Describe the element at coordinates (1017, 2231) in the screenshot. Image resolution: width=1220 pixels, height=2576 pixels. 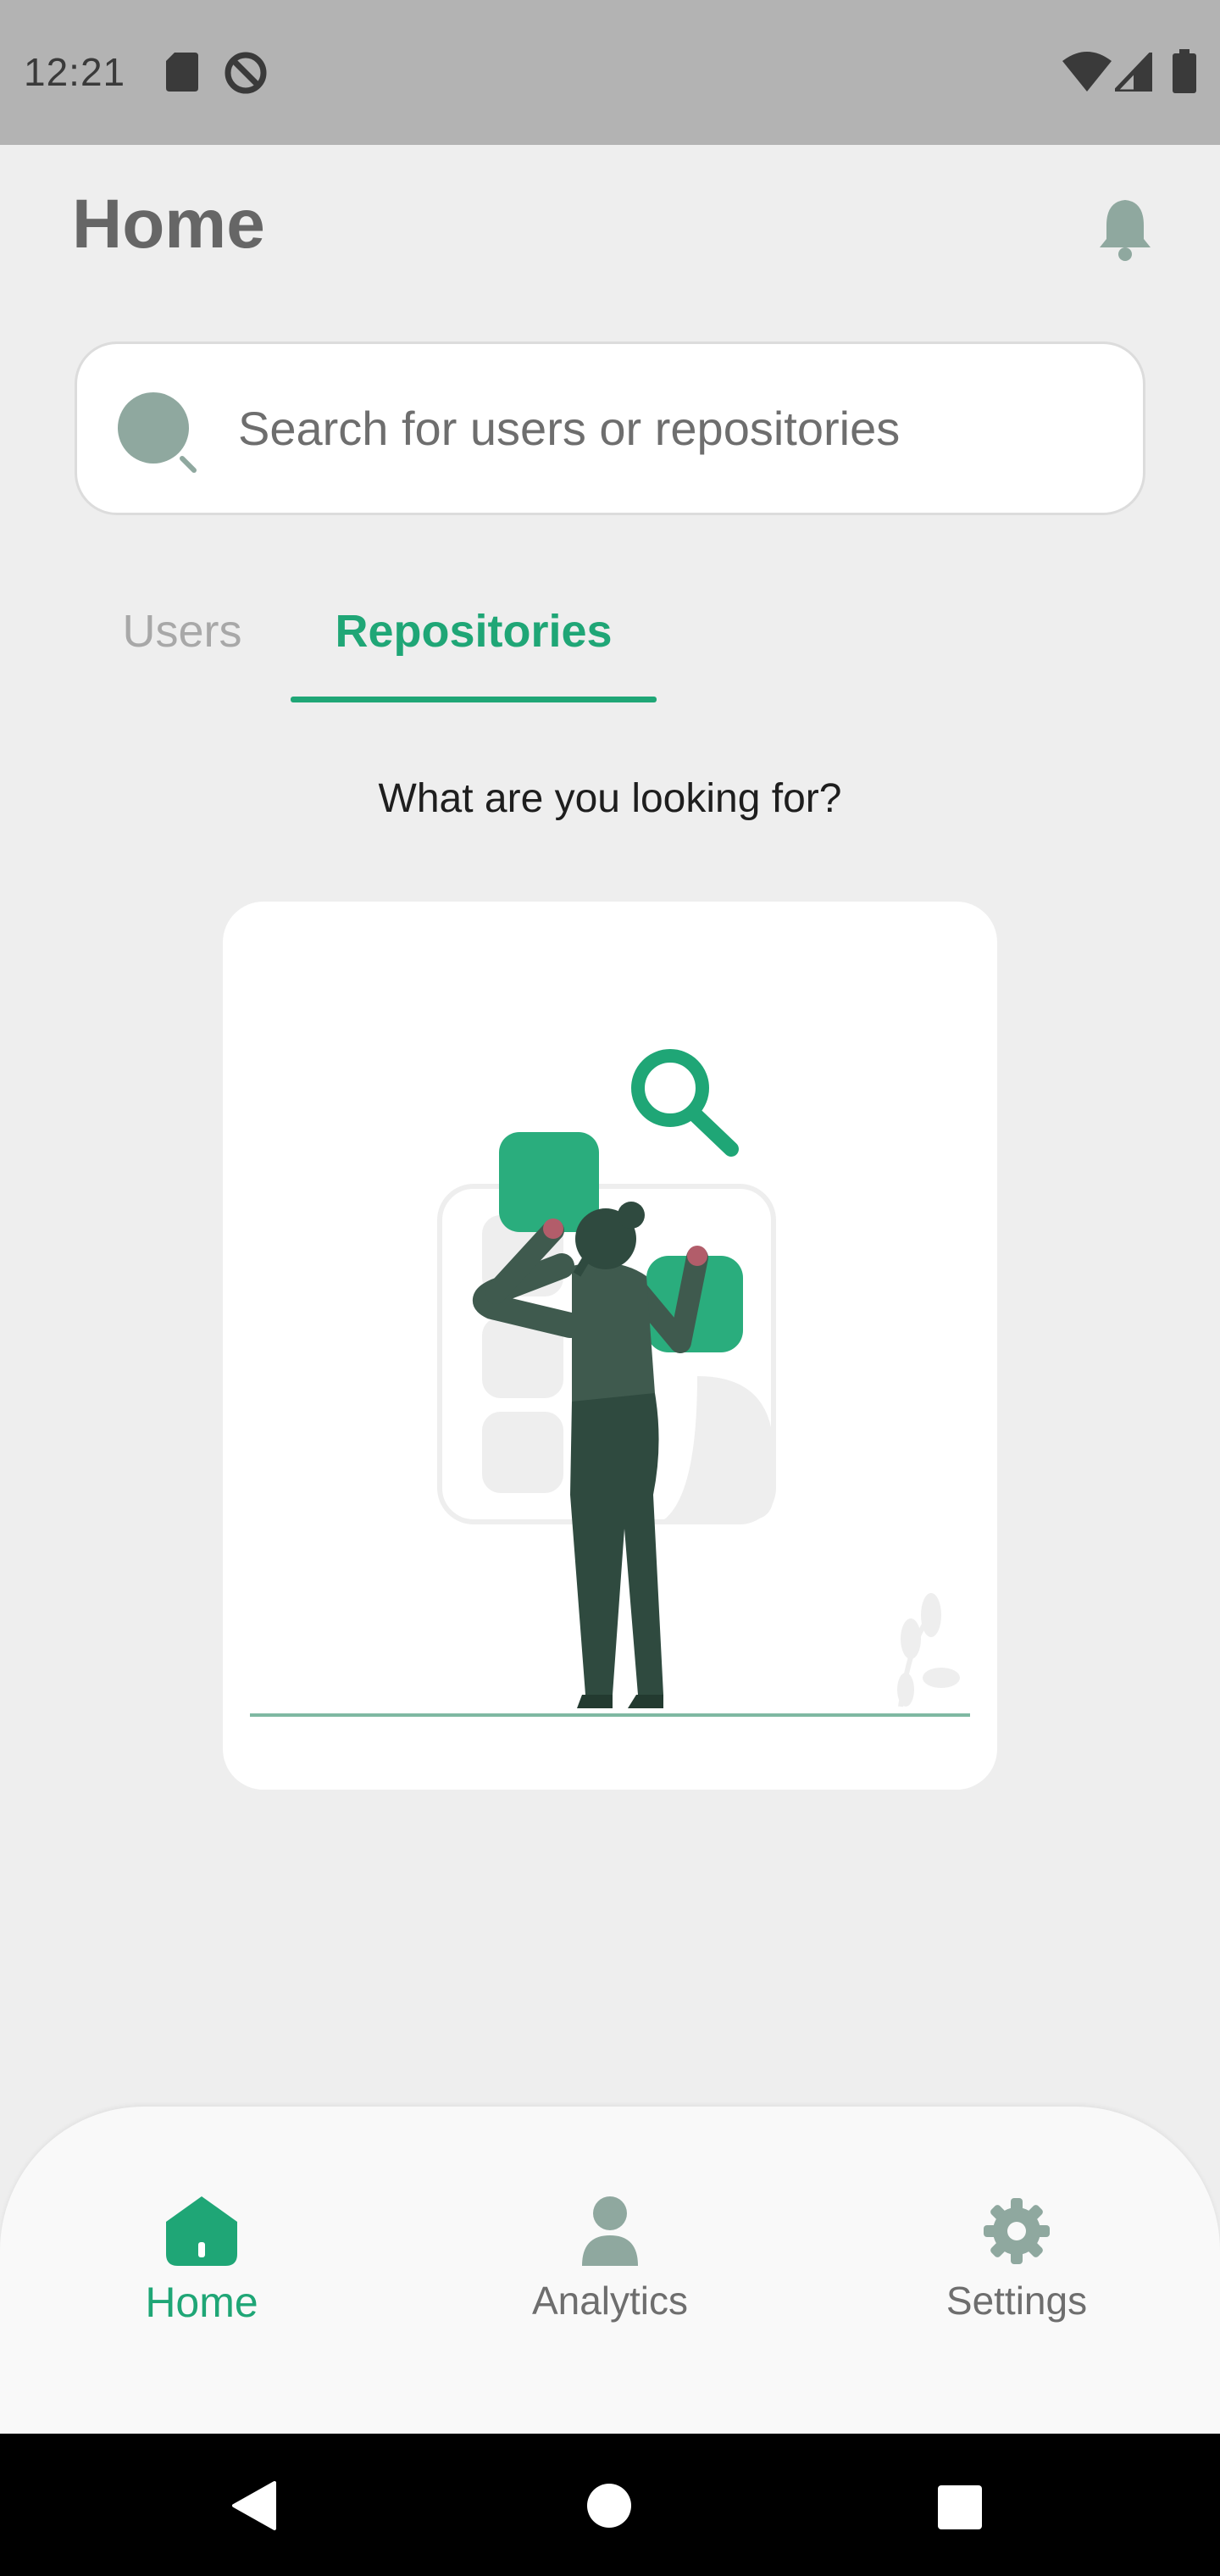
I see `gear-icon` at that location.